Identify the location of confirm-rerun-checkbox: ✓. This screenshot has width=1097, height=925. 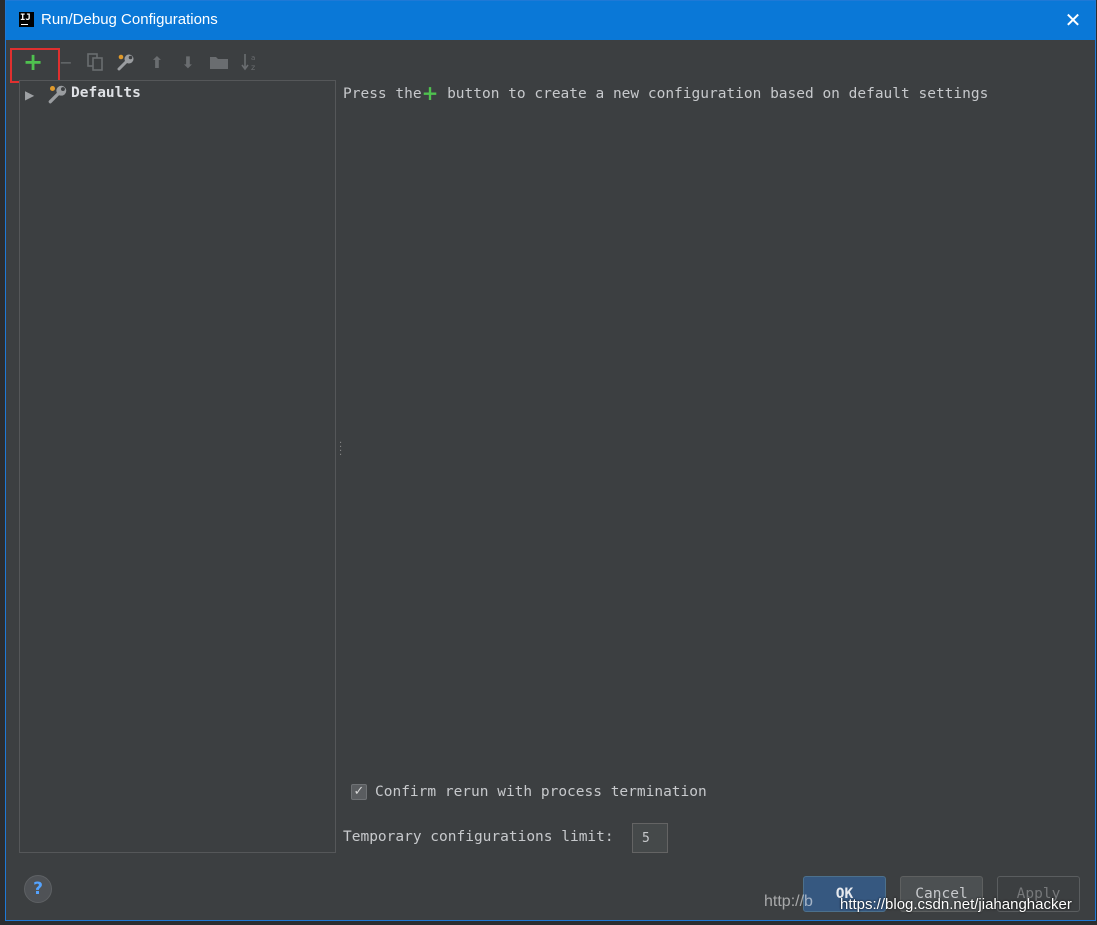
(359, 792).